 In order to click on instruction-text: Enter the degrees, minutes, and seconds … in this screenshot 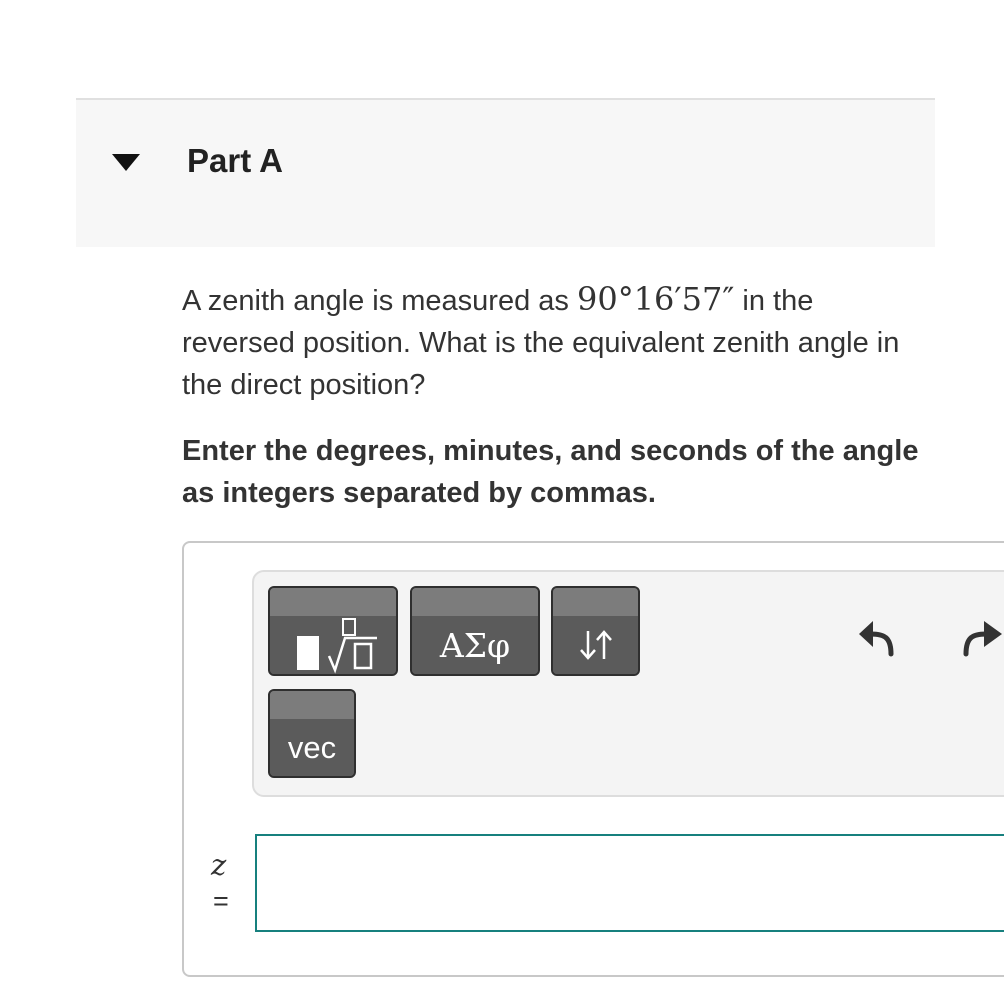, I will do `click(550, 472)`.